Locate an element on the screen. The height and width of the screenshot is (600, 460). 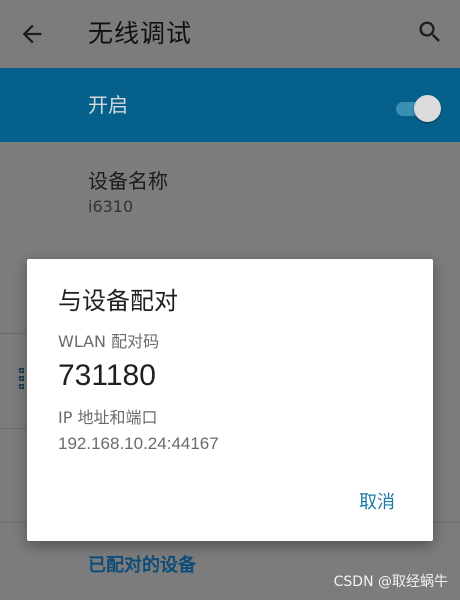
ip-address-label: IP 地址和端口 is located at coordinates (108, 417).